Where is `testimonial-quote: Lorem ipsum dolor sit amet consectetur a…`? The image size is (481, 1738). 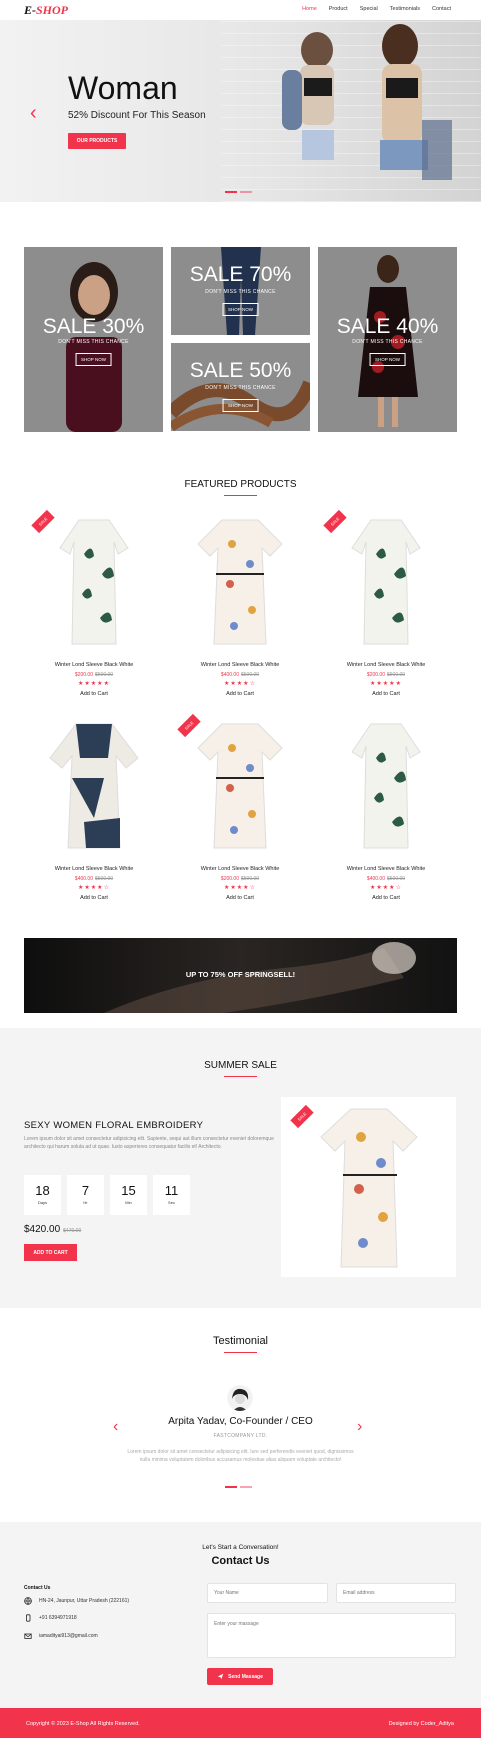 testimonial-quote: Lorem ipsum dolor sit amet consectetur a… is located at coordinates (240, 1456).